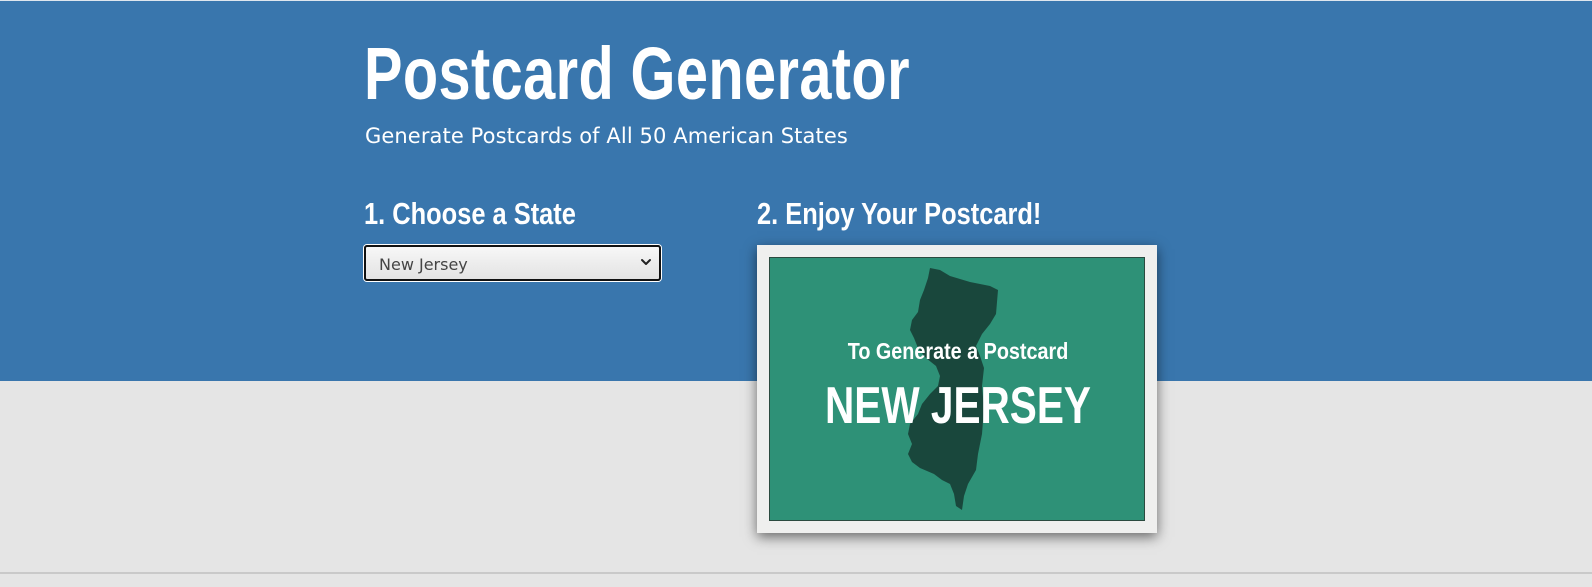  What do you see at coordinates (470, 213) in the screenshot?
I see `step-choose-heading: 1. Choose a State` at bounding box center [470, 213].